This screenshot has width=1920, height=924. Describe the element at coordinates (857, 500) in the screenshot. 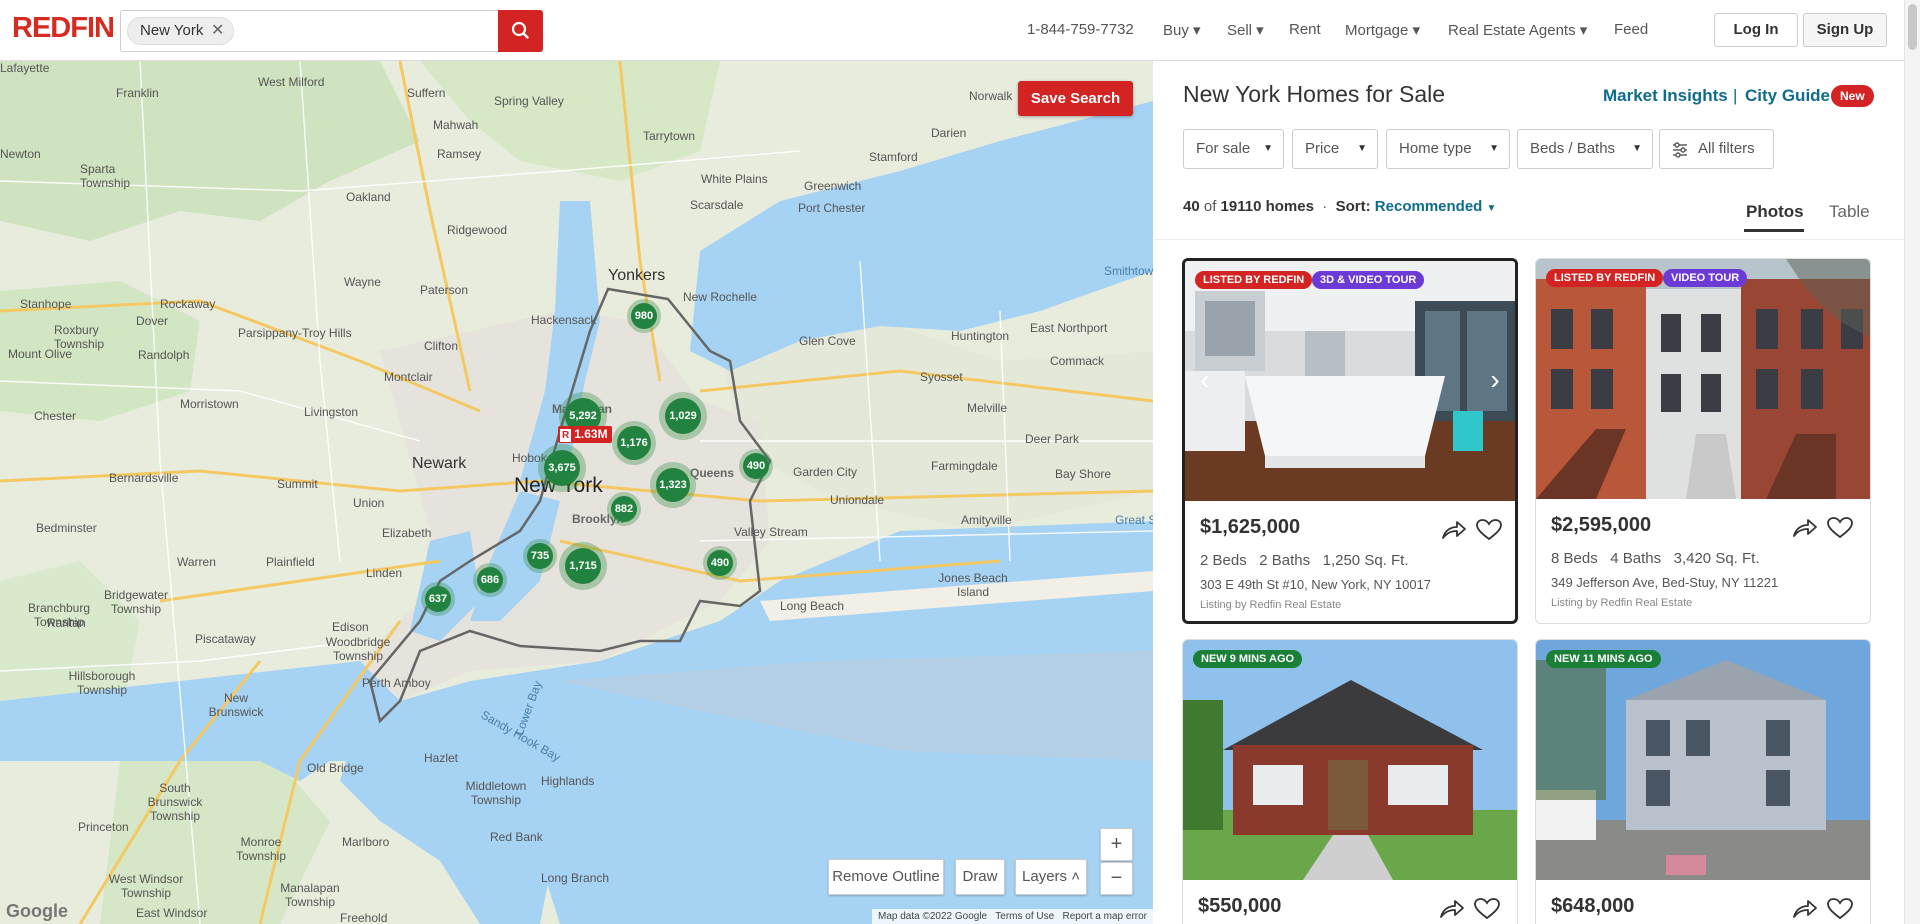

I see `map-town-label: Uniondale` at that location.